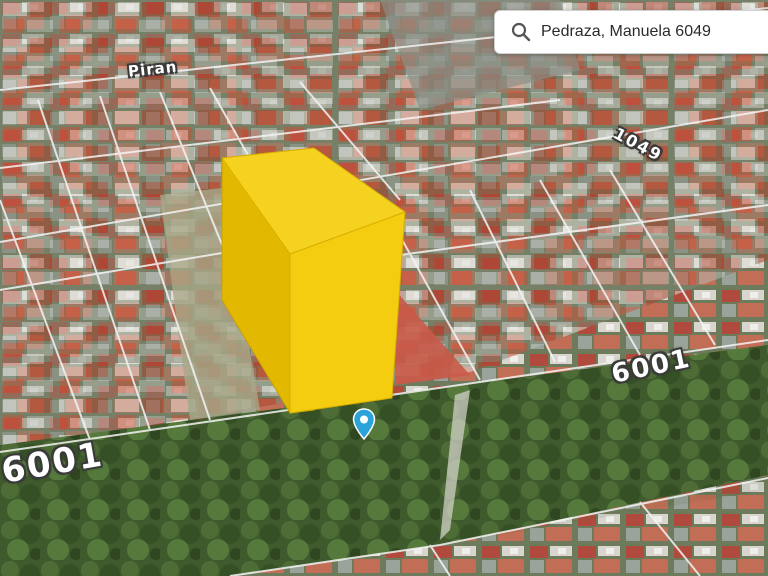 This screenshot has width=768, height=576. I want to click on search-input, so click(654, 32).